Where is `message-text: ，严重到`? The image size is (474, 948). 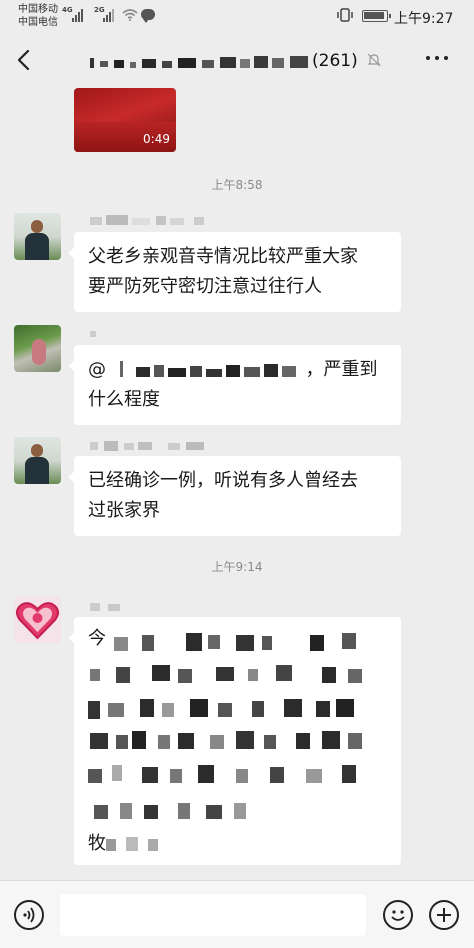
message-text: ，严重到 is located at coordinates (341, 369).